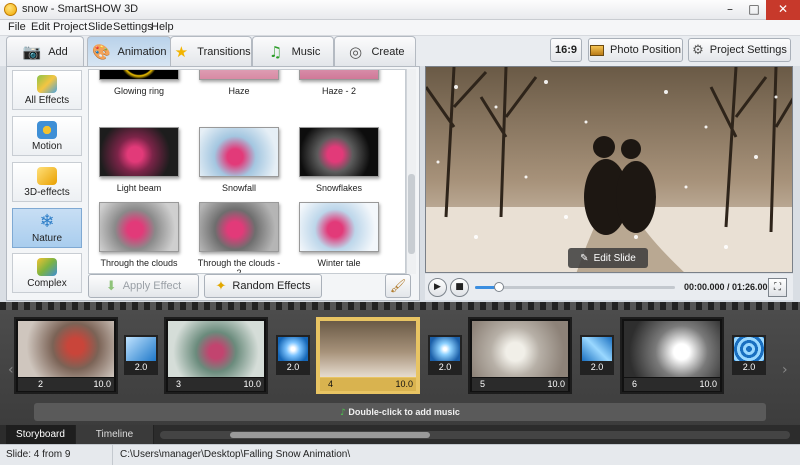 The image size is (800, 465). I want to click on slide-thumbnail: 6 10.0, so click(672, 355).